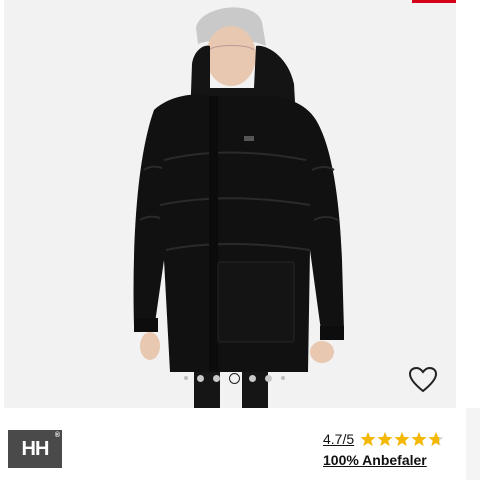 This screenshot has width=480, height=480. I want to click on sale-badge, so click(434, 1).